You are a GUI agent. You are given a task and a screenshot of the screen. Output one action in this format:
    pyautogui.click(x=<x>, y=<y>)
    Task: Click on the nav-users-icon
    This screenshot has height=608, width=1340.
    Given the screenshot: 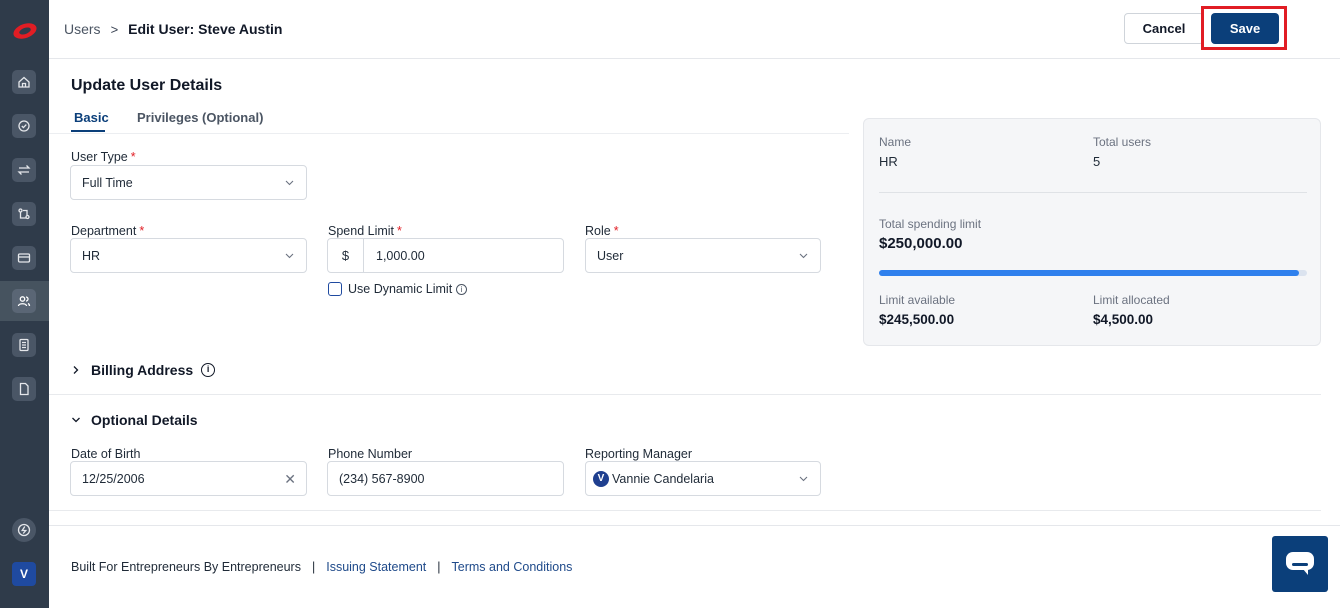 What is the action you would take?
    pyautogui.click(x=24, y=301)
    